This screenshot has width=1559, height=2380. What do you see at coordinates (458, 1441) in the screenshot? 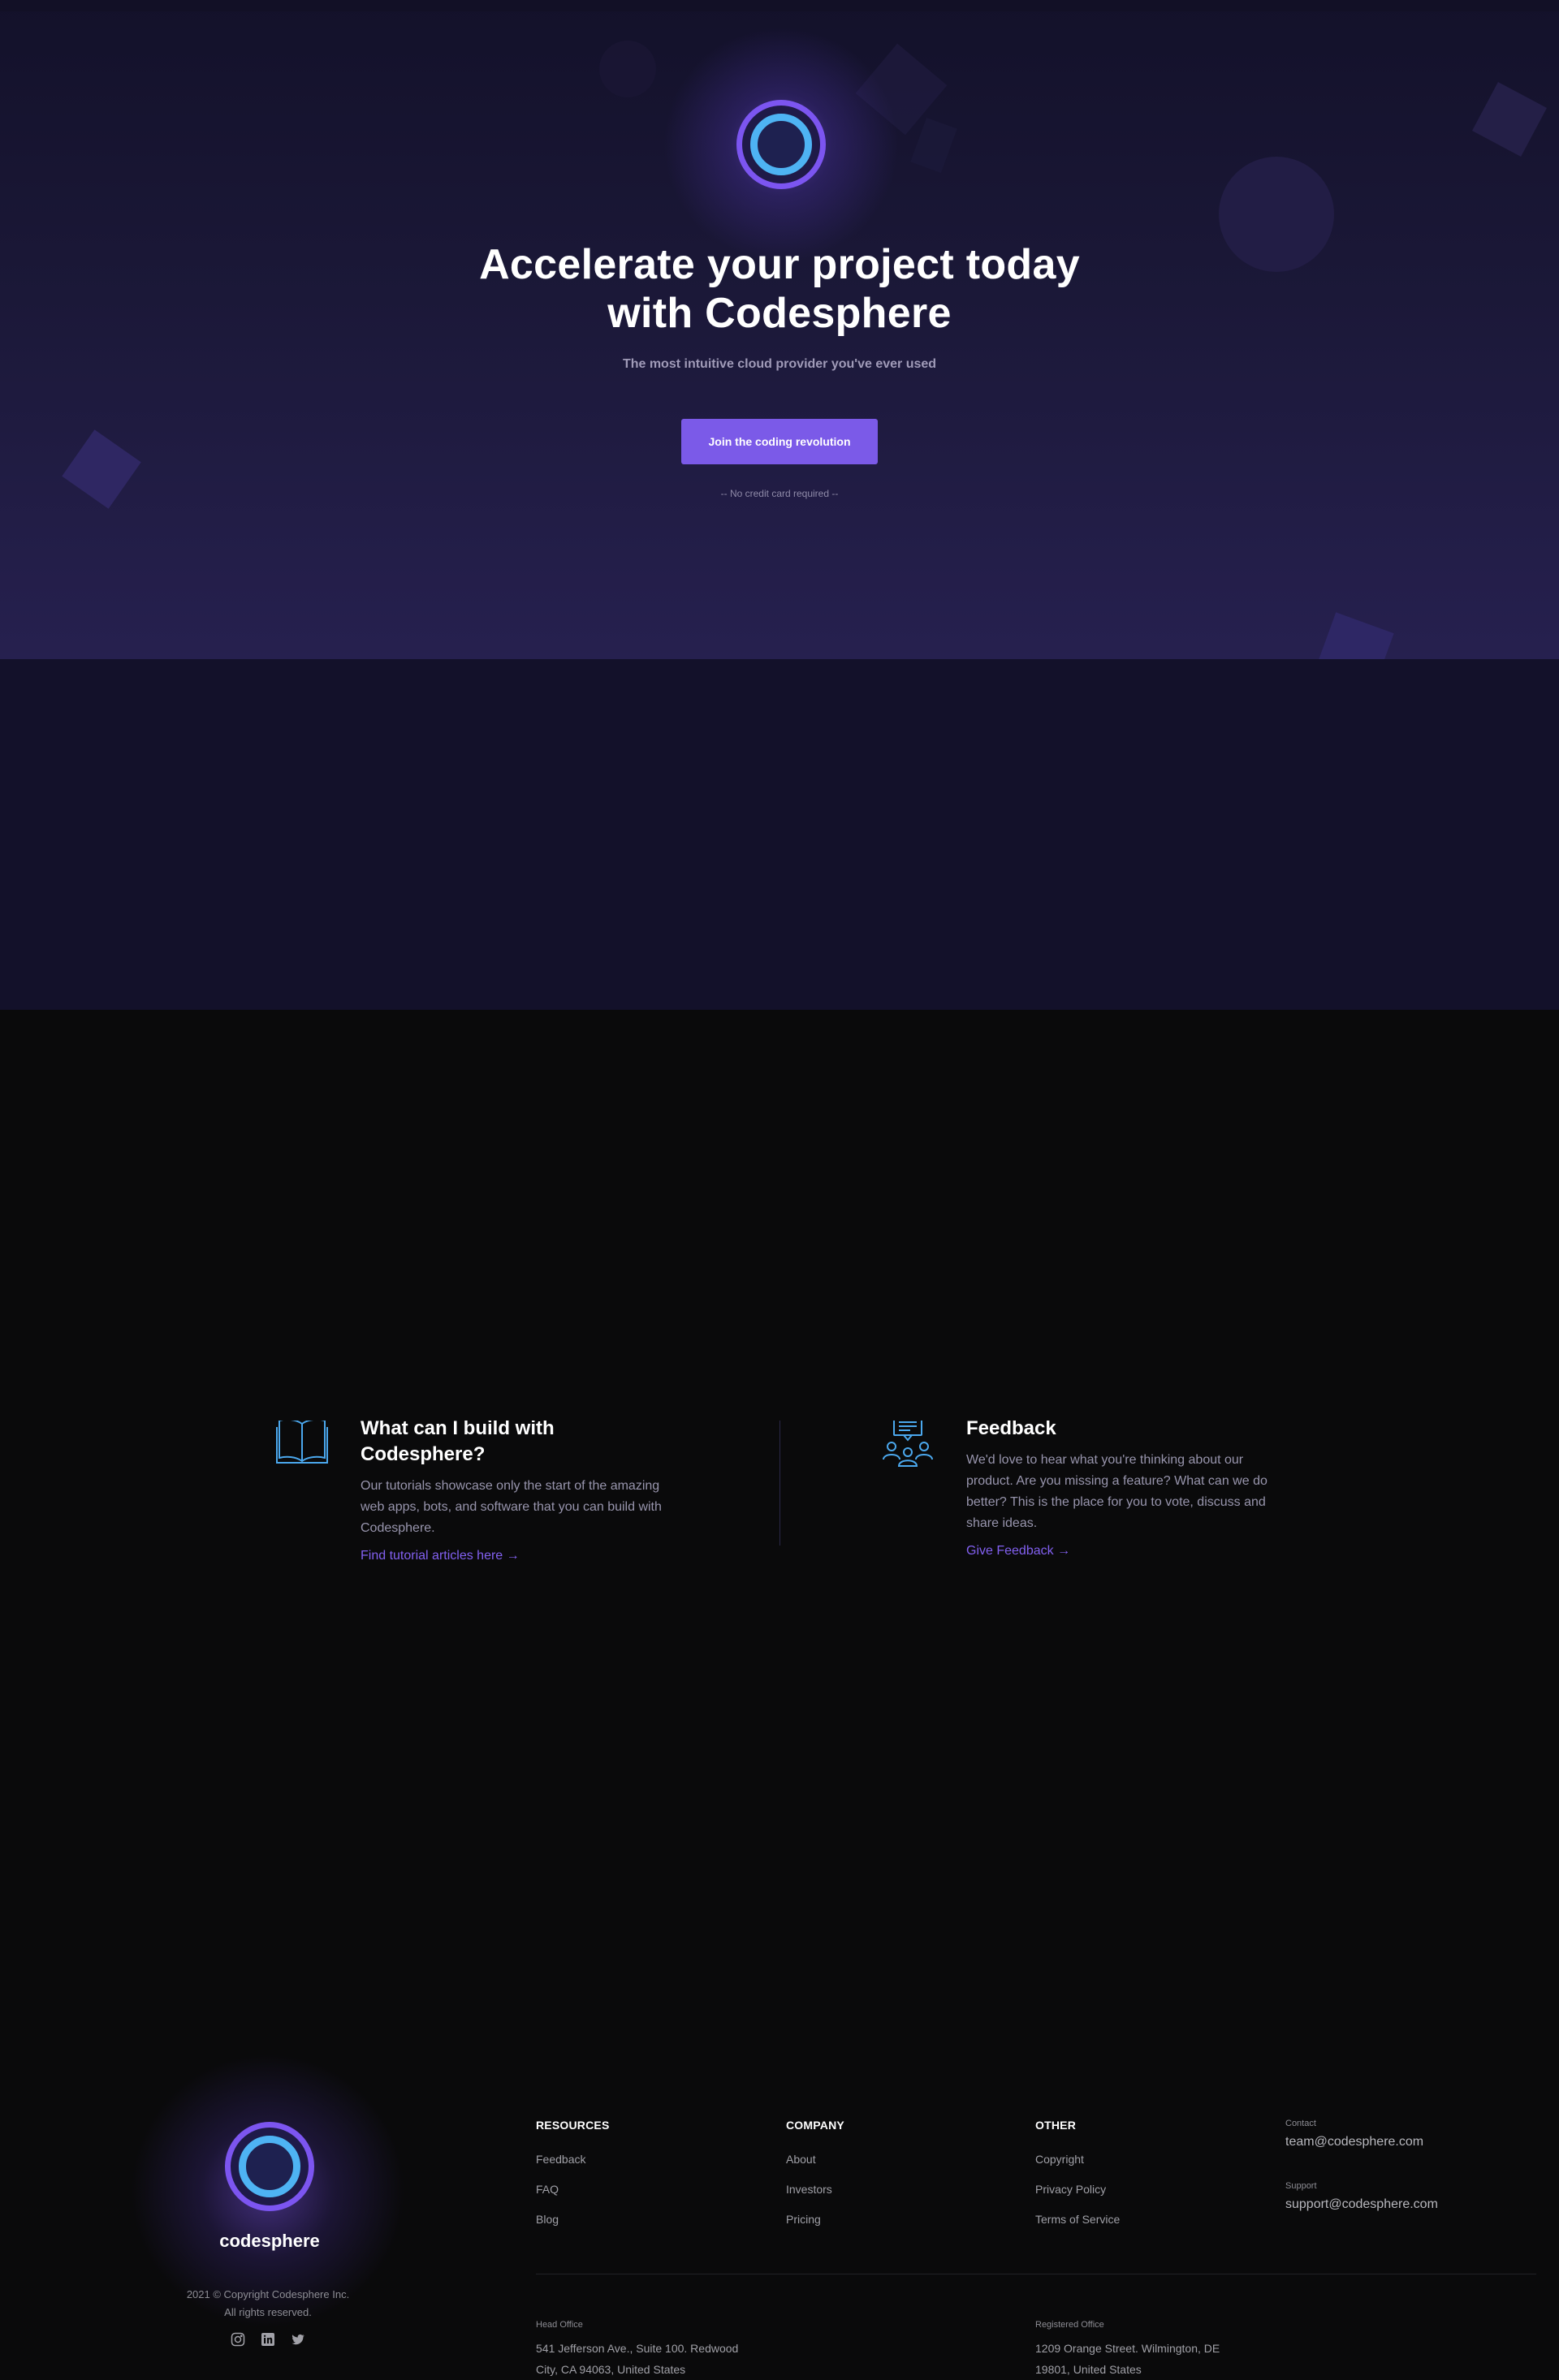
I see `feature-build-title: What can I build with Codesphere?` at bounding box center [458, 1441].